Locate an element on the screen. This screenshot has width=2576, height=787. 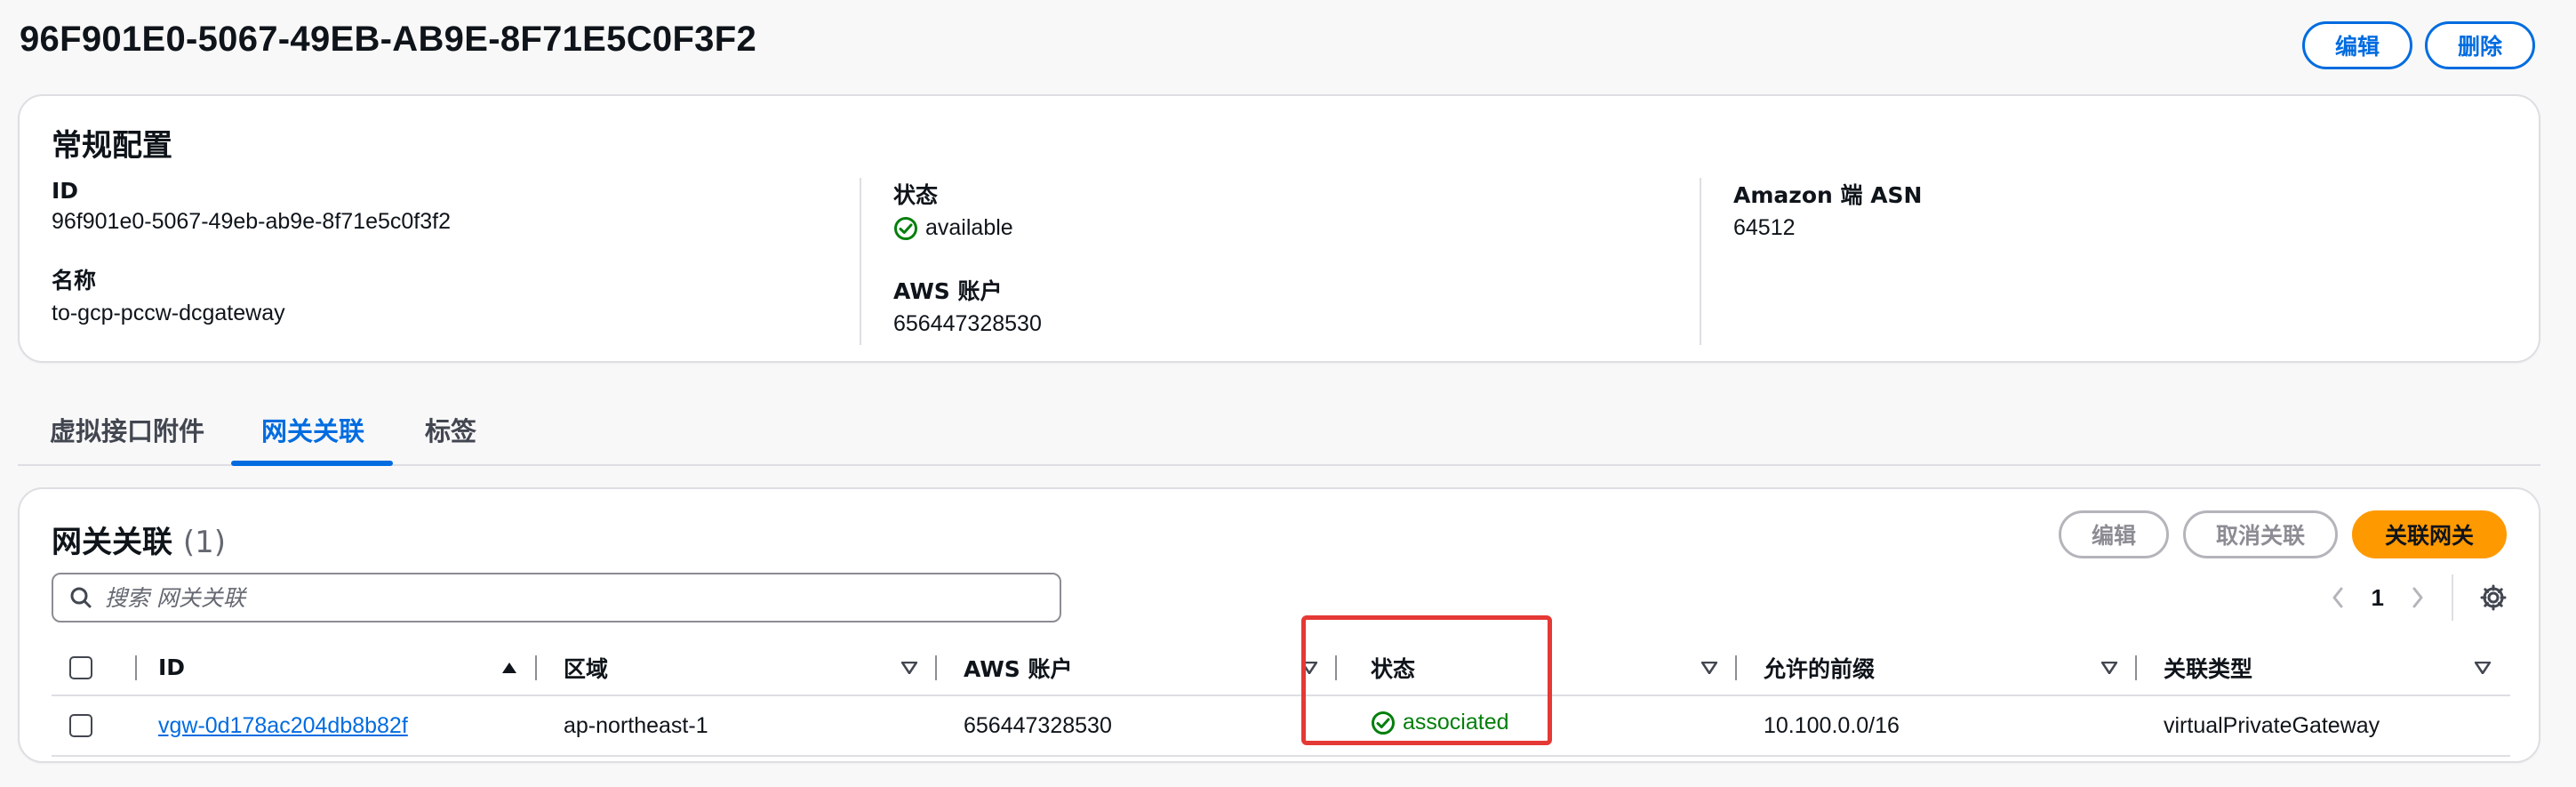
active-tab-indicator is located at coordinates (312, 464).